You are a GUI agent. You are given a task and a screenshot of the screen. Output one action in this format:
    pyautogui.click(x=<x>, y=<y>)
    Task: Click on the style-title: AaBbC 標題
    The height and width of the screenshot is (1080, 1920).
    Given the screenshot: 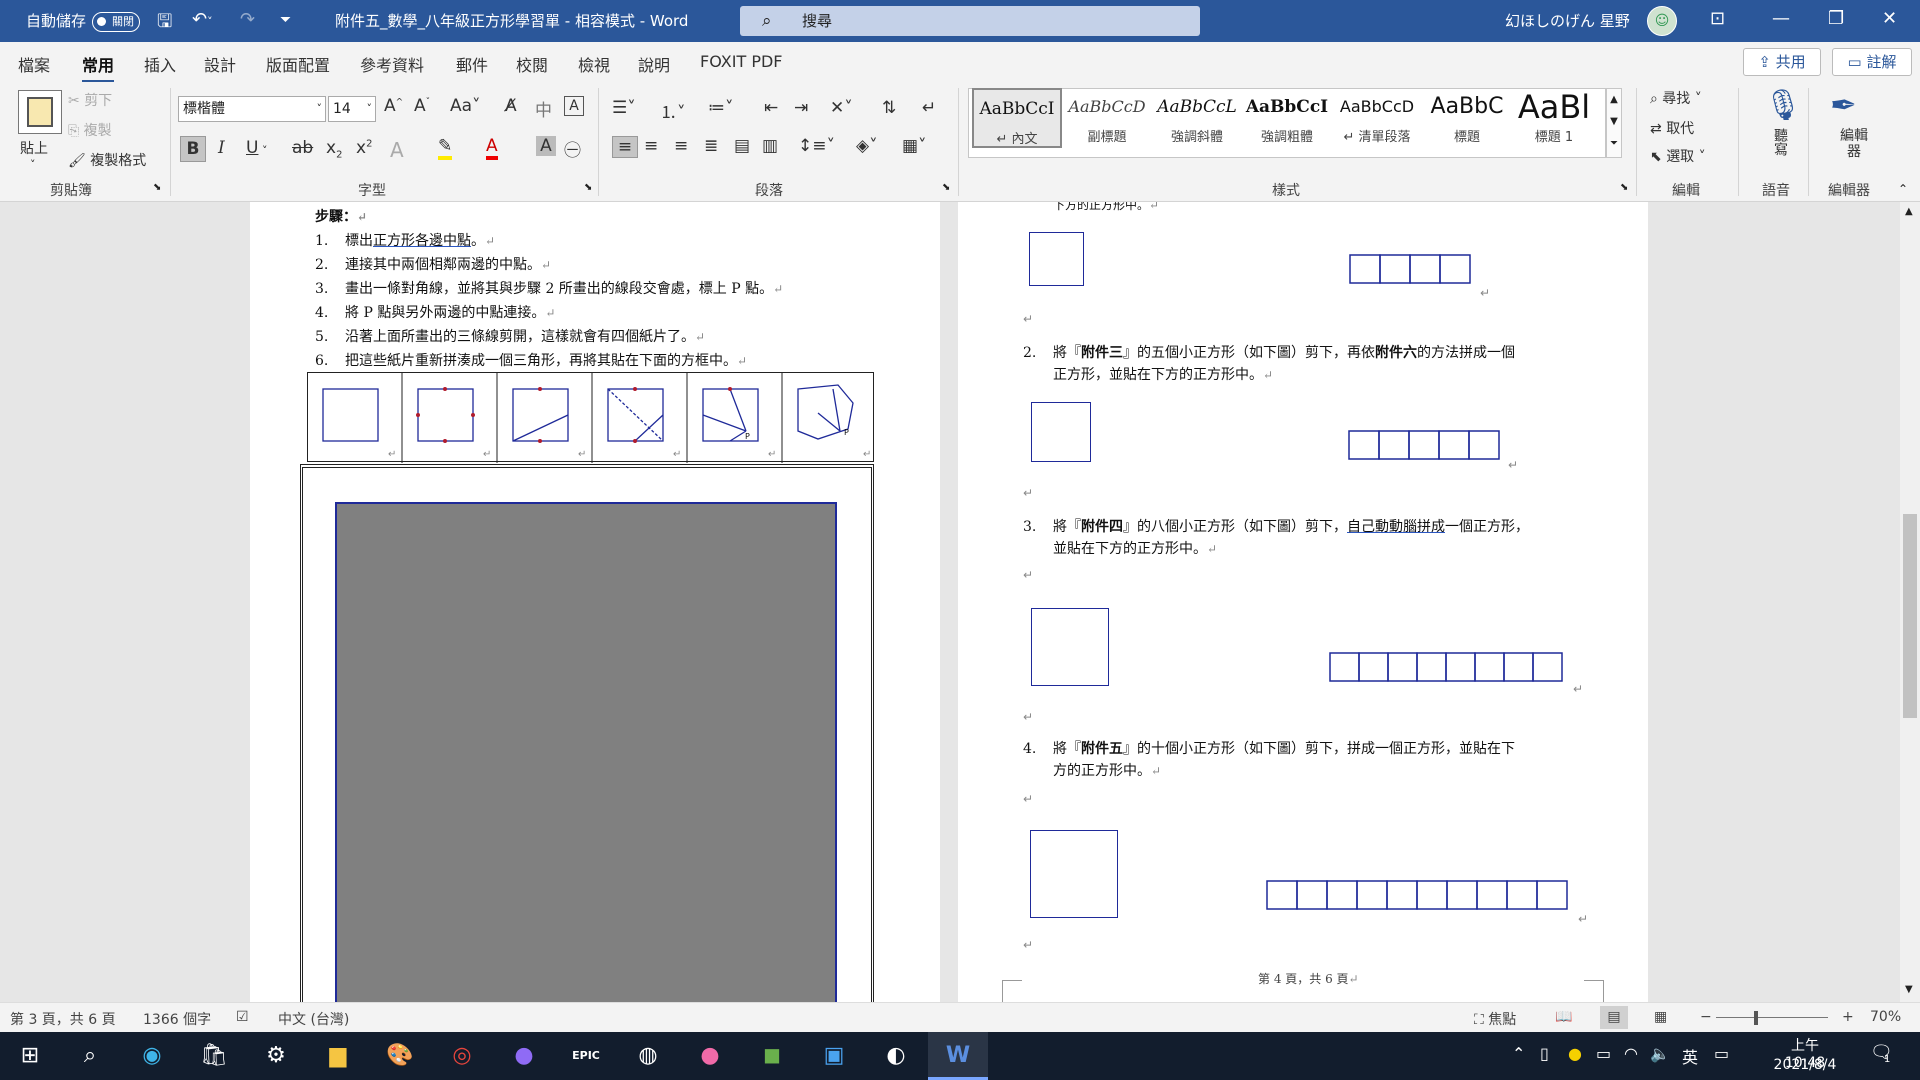 What is the action you would take?
    pyautogui.click(x=1467, y=118)
    